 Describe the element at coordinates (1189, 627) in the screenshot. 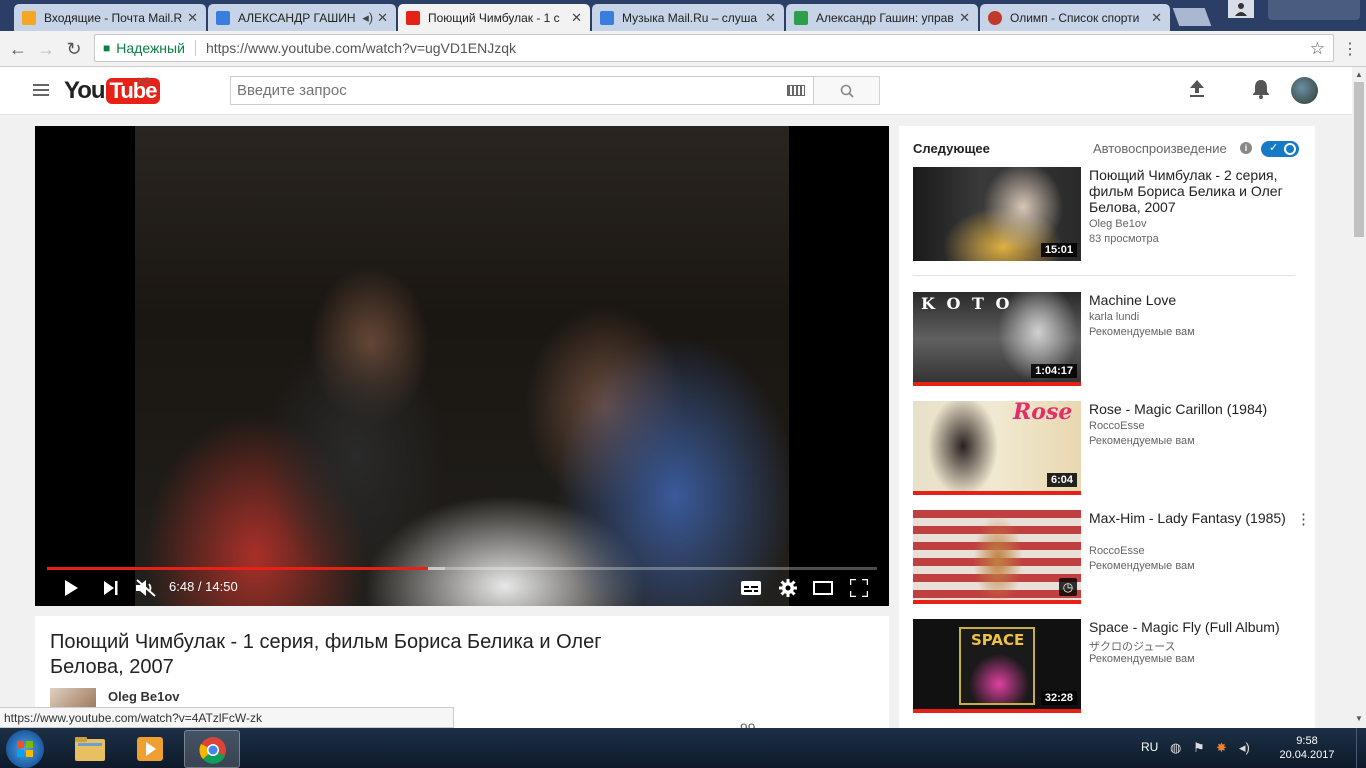

I see `suggested-video-title: Space - Magic Fly (Full Album)` at that location.